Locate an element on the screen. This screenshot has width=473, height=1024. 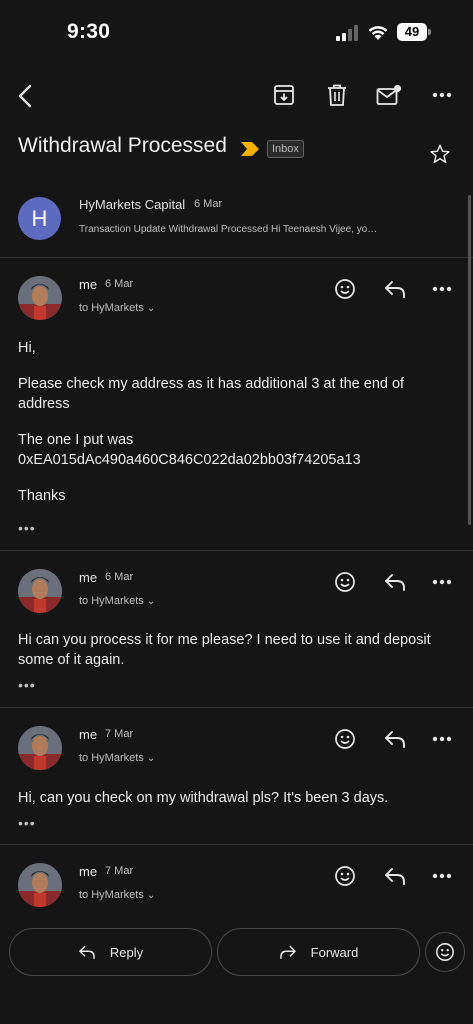
star-icon is located at coordinates (440, 153).